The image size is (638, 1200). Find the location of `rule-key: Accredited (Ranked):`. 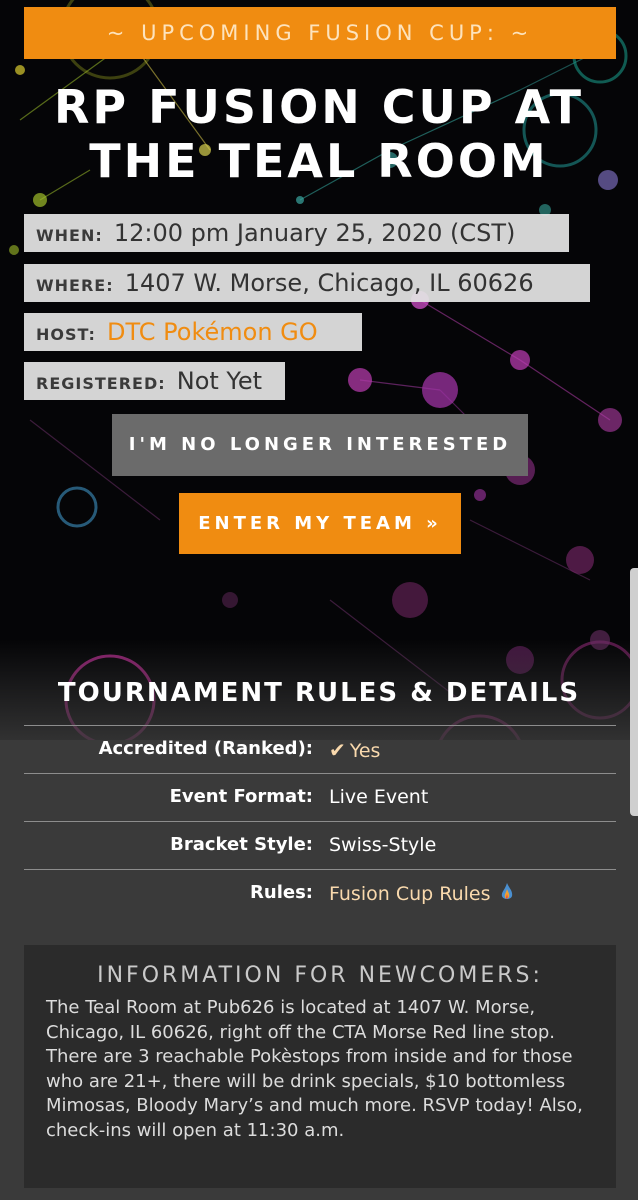

rule-key: Accredited (Ranked): is located at coordinates (205, 748).